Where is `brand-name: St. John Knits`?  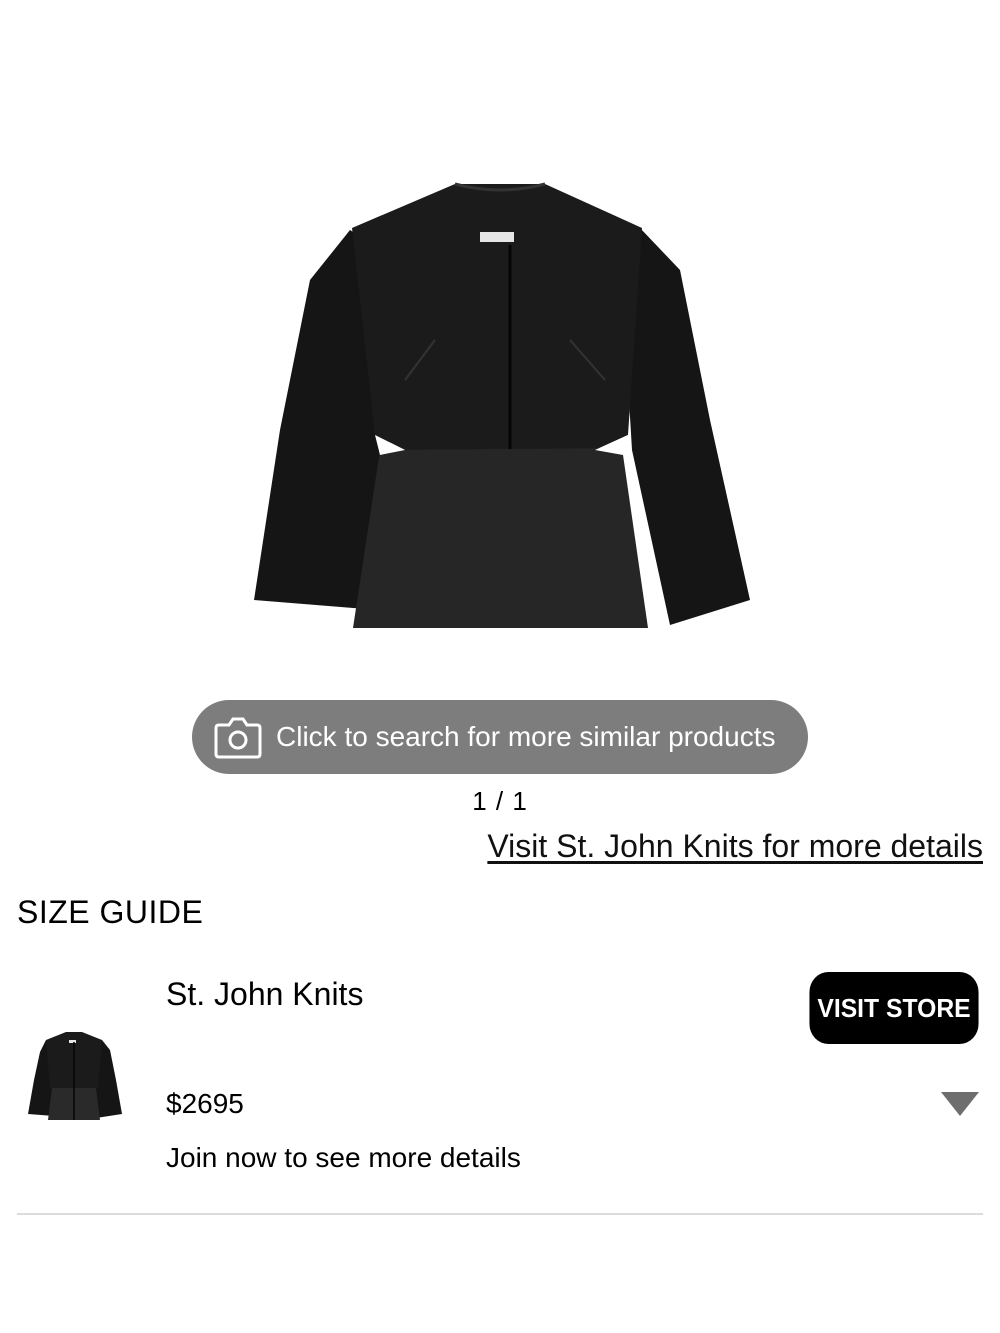
brand-name: St. John Knits is located at coordinates (265, 994).